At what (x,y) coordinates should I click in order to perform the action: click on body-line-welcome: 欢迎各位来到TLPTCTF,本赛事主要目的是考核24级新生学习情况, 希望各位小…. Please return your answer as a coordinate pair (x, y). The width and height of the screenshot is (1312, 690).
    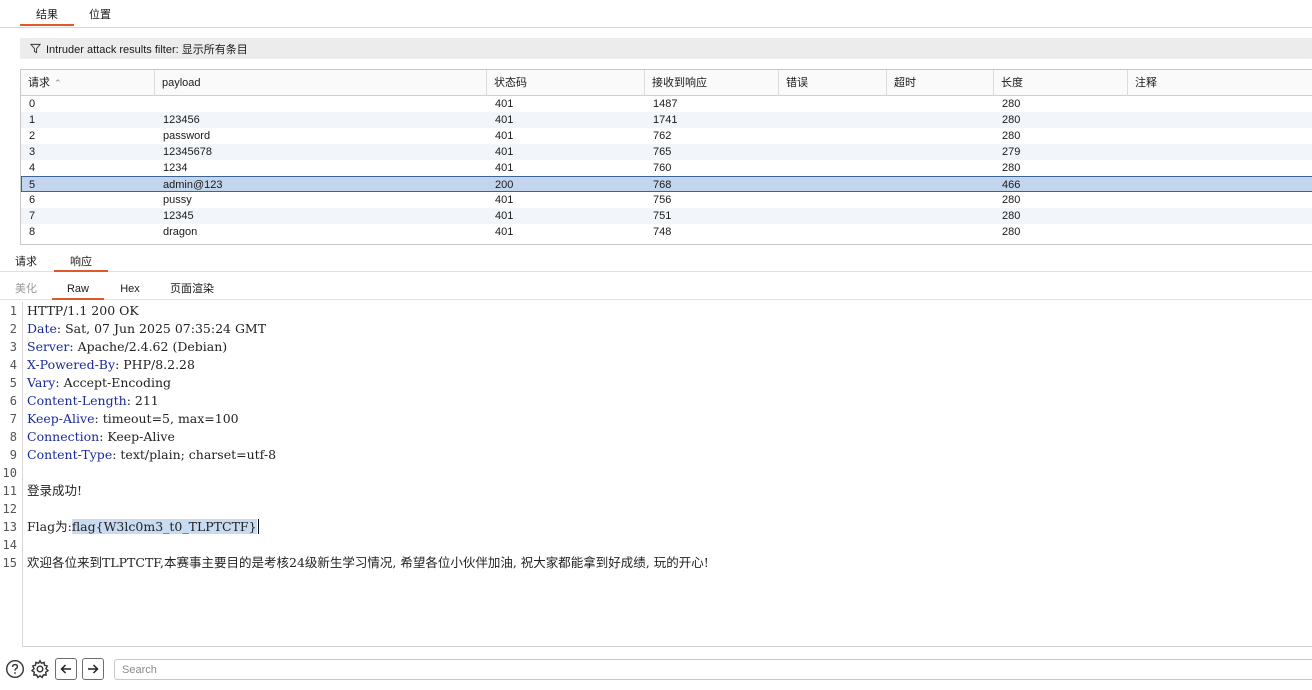
    Looking at the image, I should click on (368, 562).